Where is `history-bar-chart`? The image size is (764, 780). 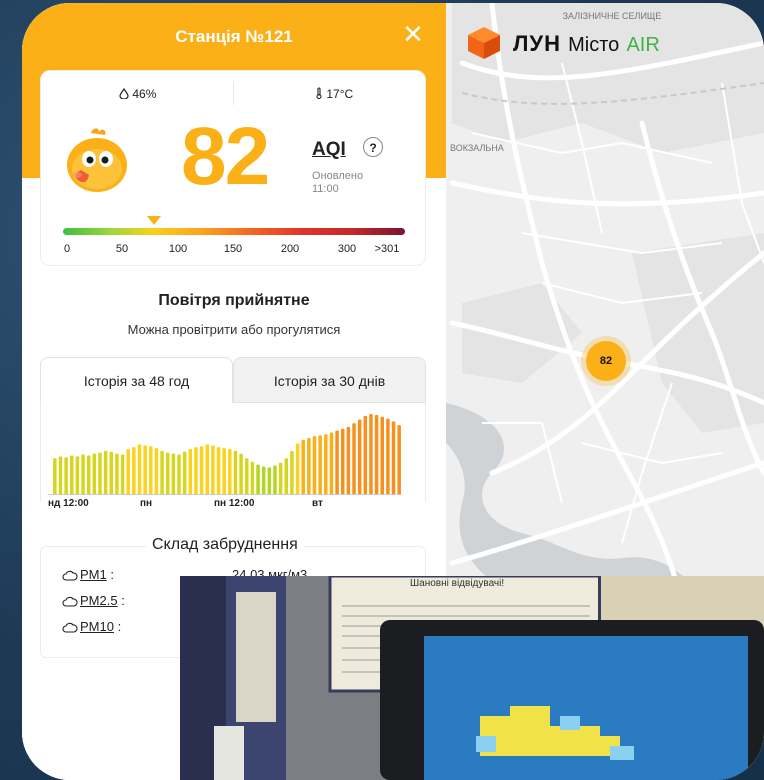 history-bar-chart is located at coordinates (227, 449).